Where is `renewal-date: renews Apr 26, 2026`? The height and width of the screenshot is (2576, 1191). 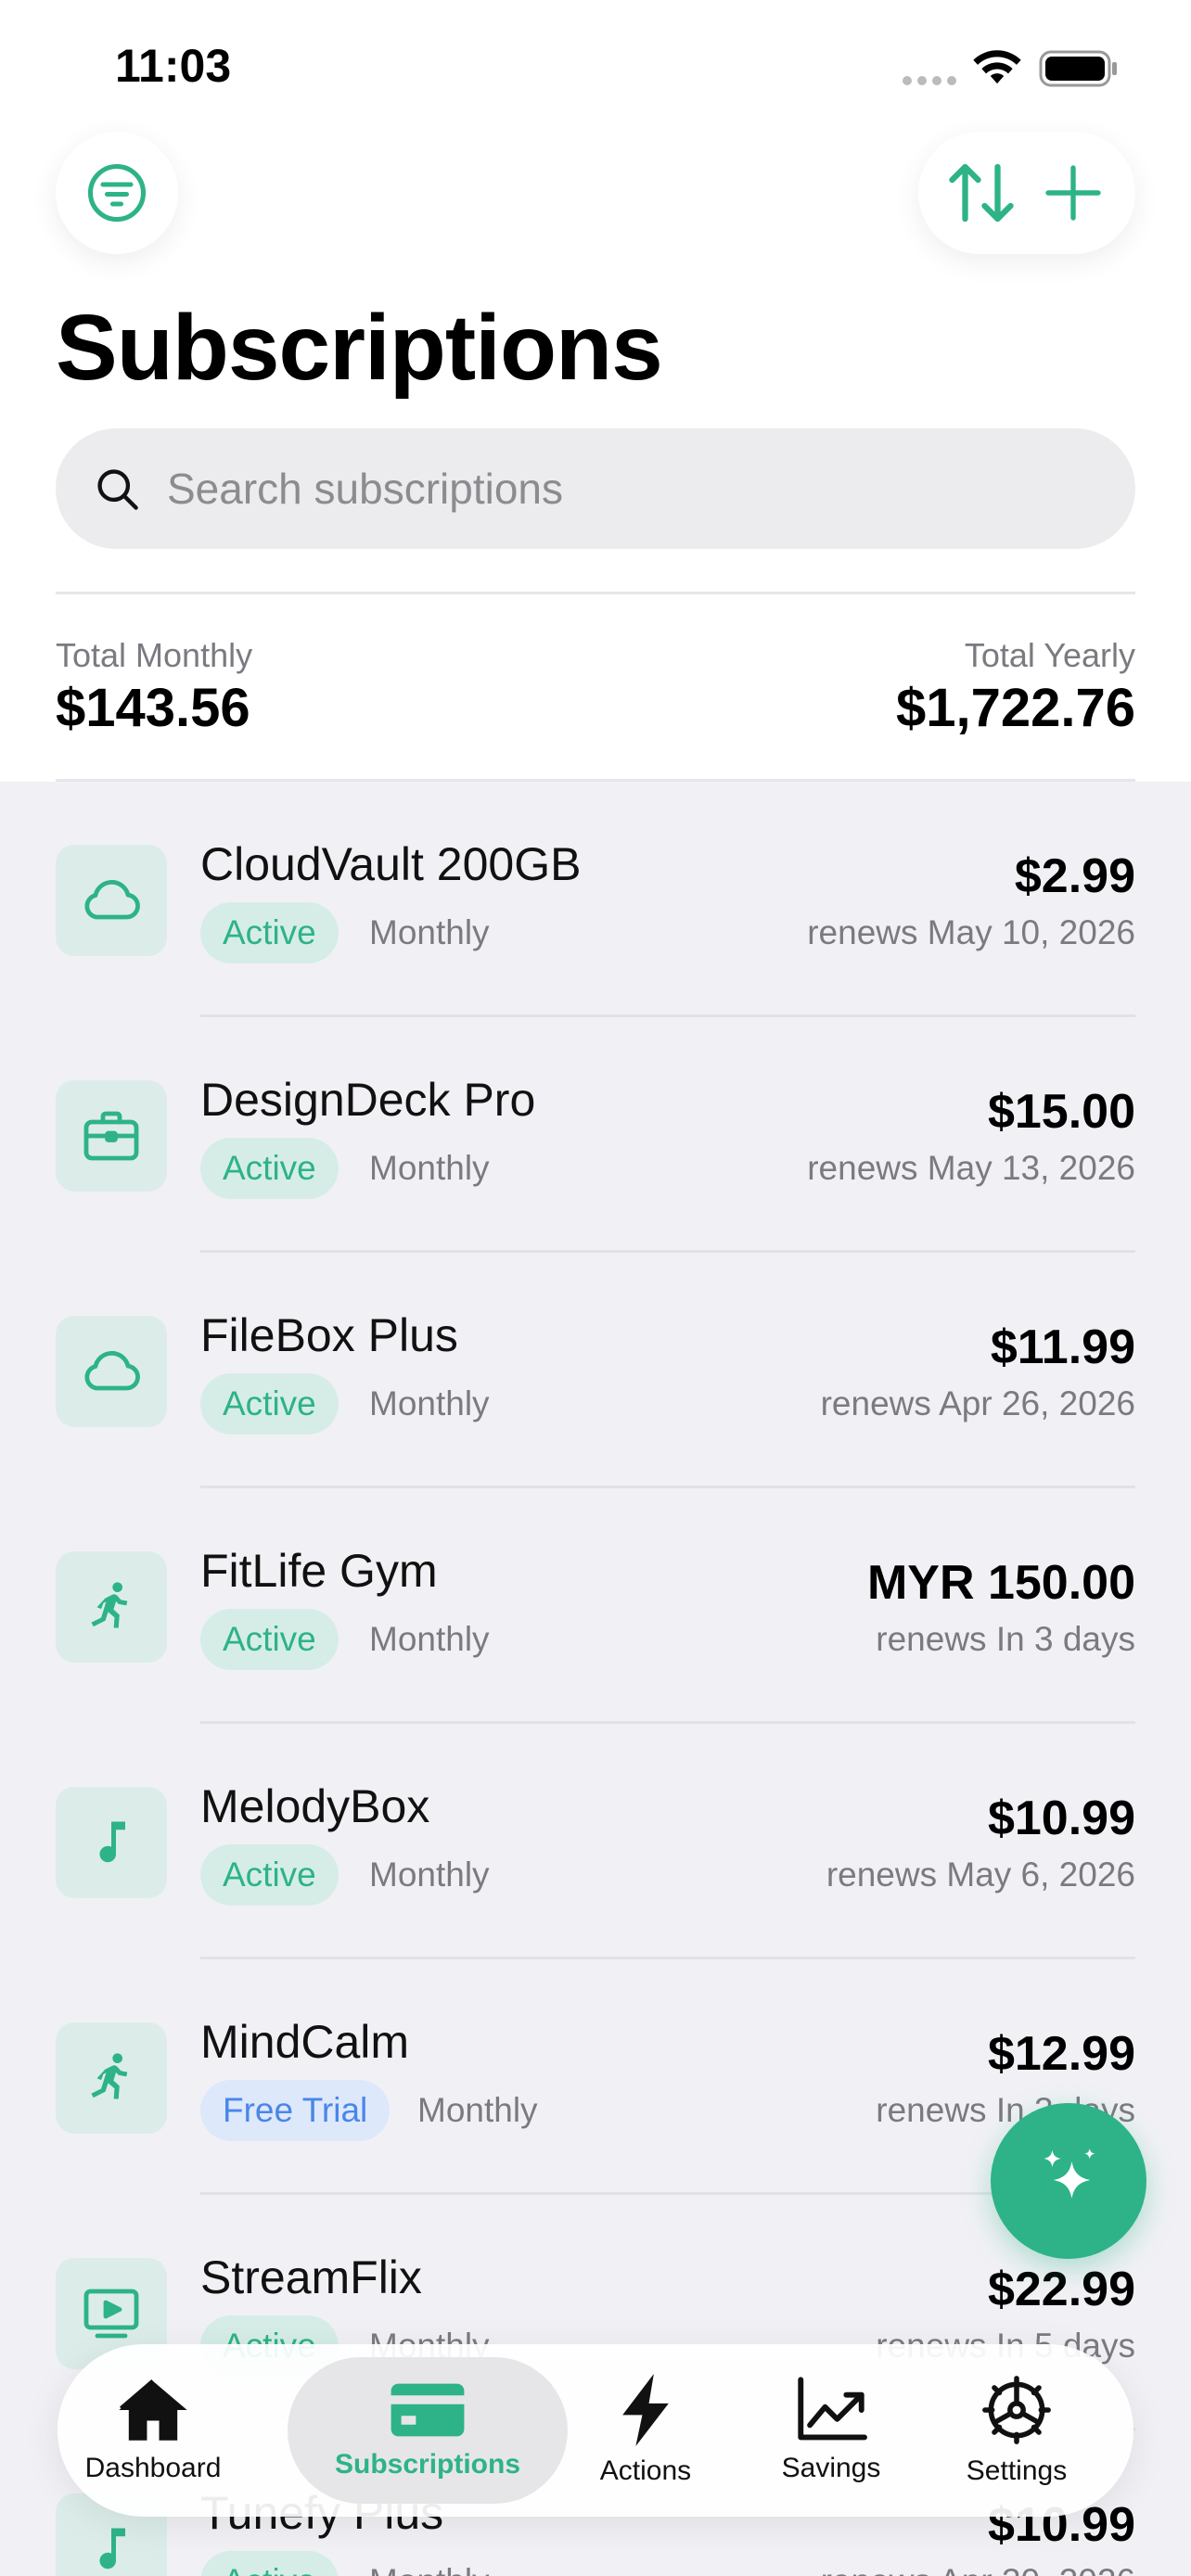 renewal-date: renews Apr 26, 2026 is located at coordinates (977, 1403).